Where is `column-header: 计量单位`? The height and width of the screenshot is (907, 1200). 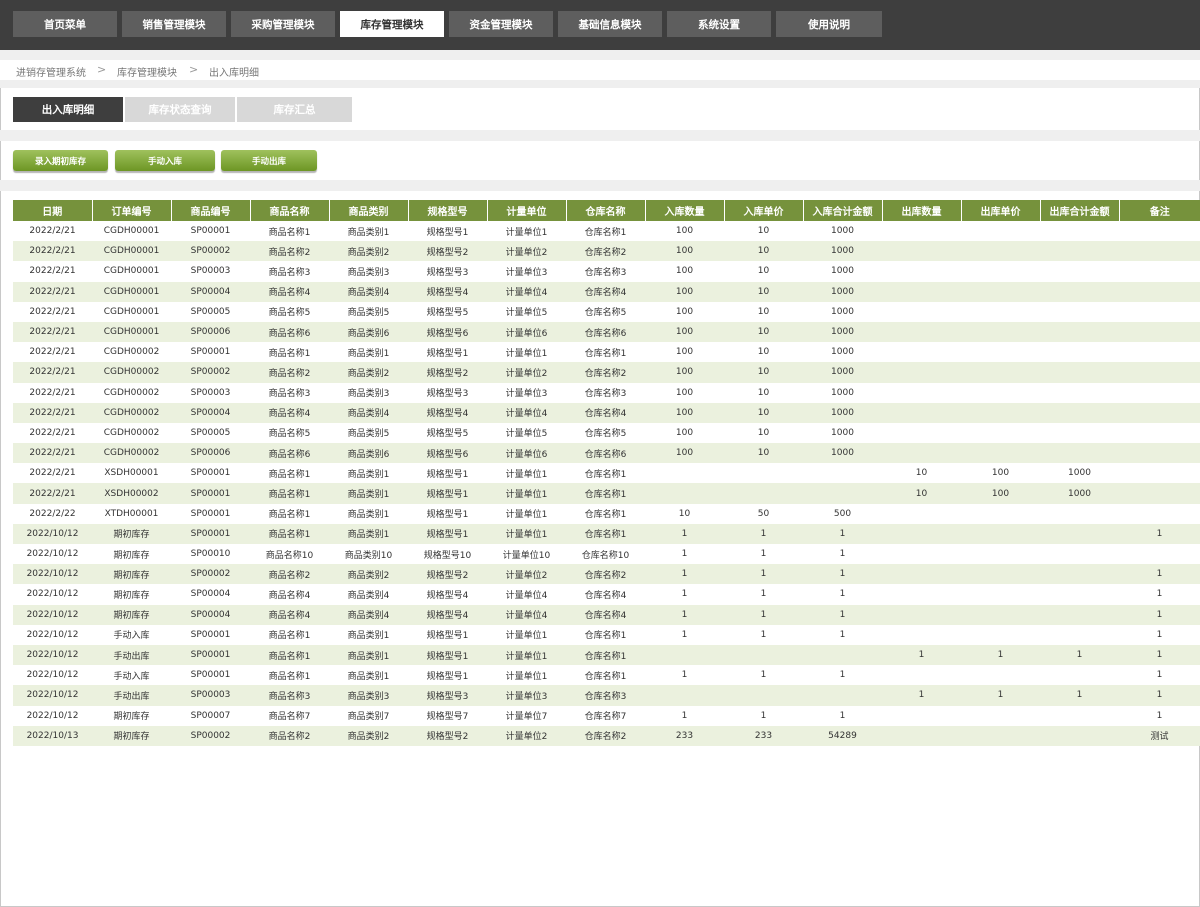 column-header: 计量单位 is located at coordinates (527, 210).